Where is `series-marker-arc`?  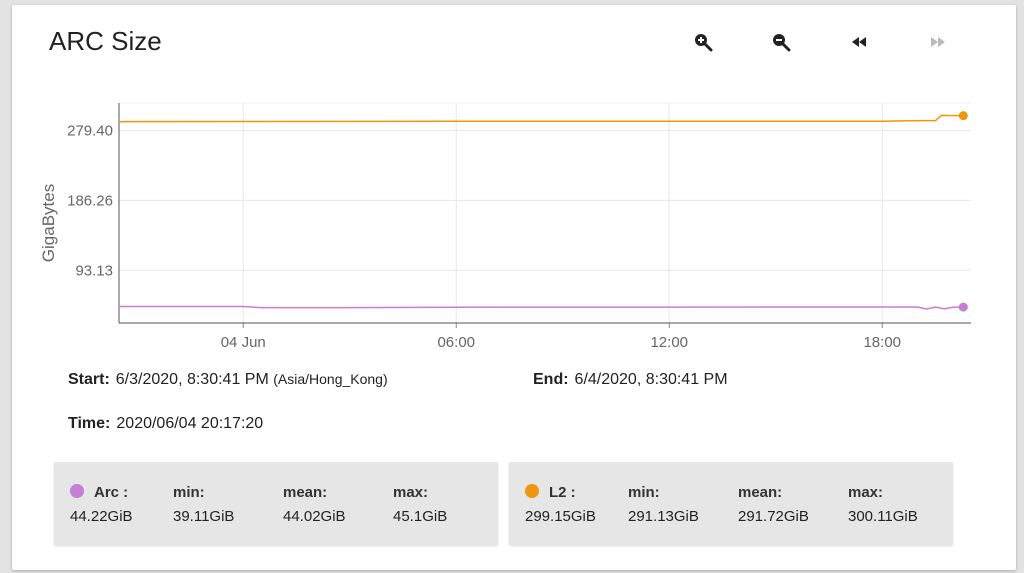
series-marker-arc is located at coordinates (963, 307).